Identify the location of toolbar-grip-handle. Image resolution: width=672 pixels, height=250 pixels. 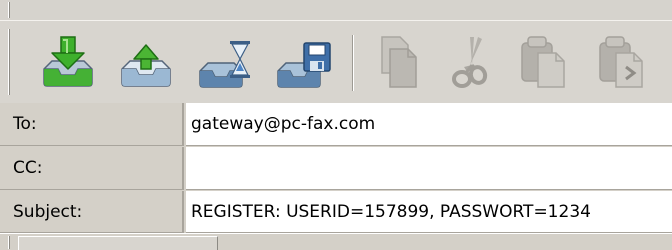
(9, 62).